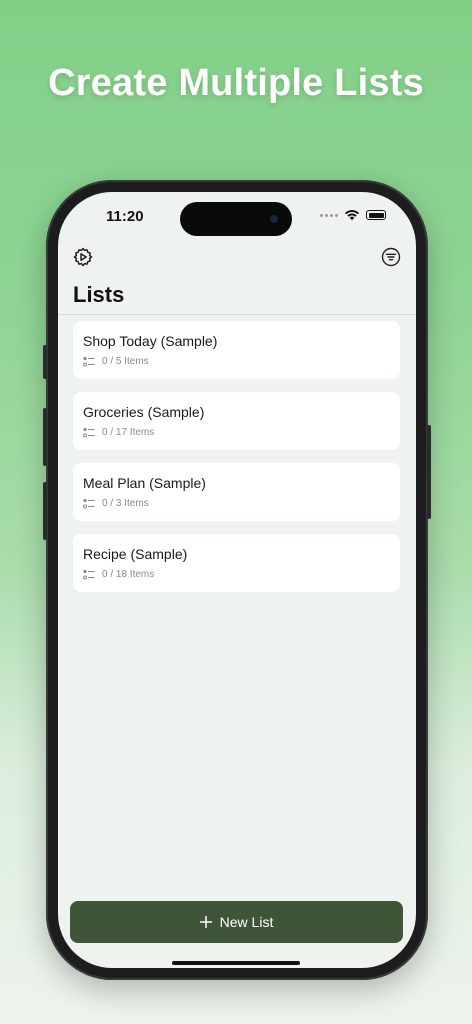 Image resolution: width=472 pixels, height=1024 pixels. I want to click on list-card-meta: 0 / 5 Items, so click(116, 361).